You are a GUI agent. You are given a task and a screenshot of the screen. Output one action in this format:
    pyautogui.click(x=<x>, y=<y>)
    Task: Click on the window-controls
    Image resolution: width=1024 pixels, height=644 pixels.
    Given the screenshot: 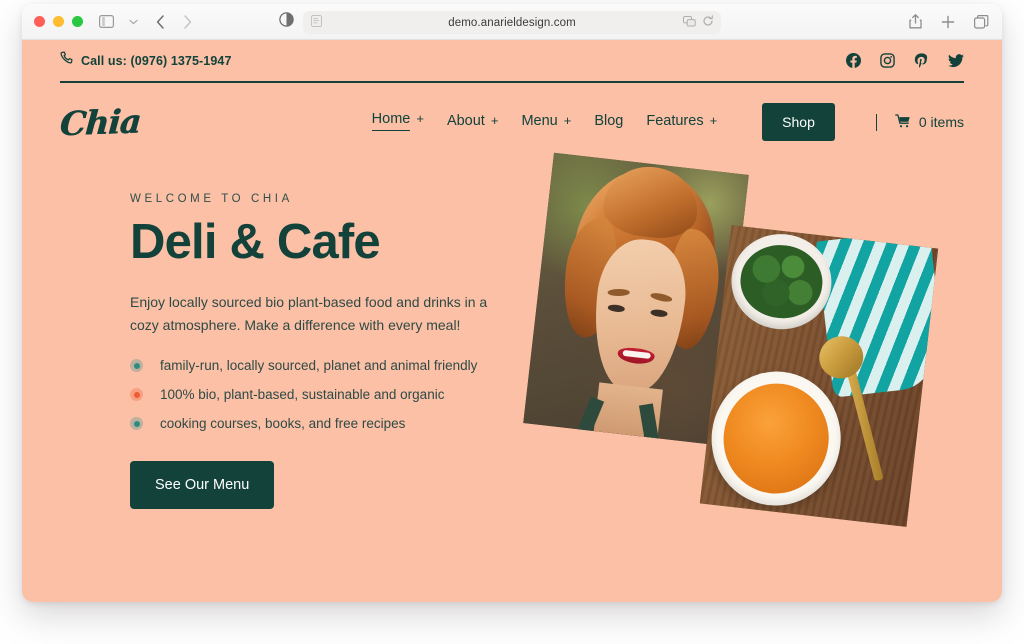 What is the action you would take?
    pyautogui.click(x=58, y=21)
    